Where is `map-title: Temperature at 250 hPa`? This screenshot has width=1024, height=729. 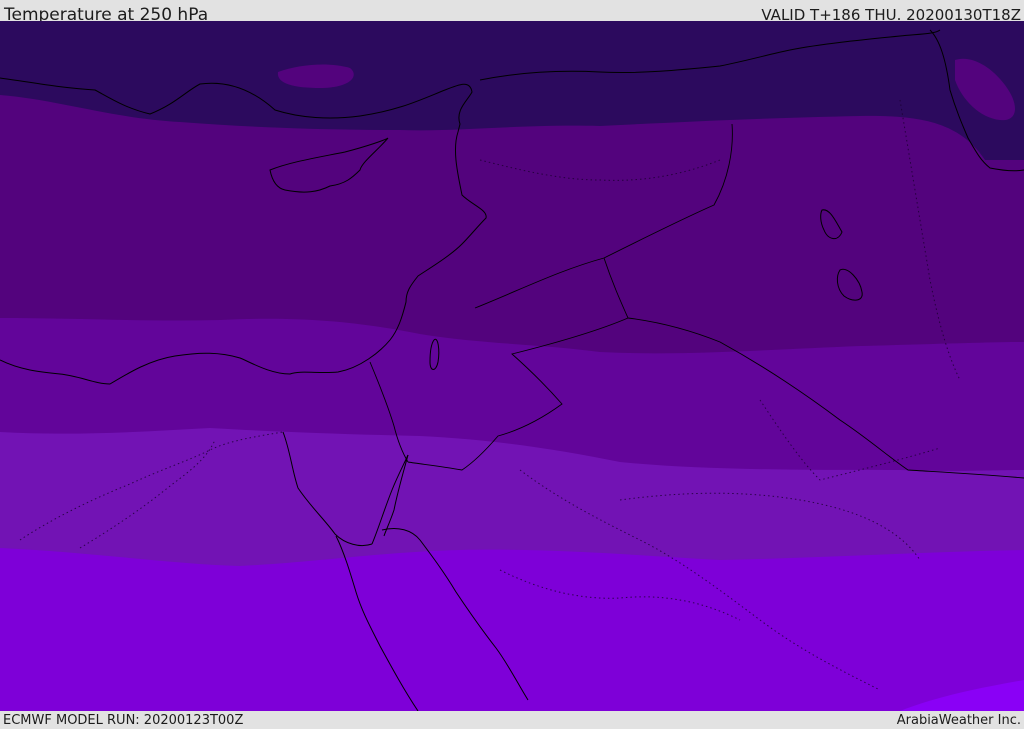 map-title: Temperature at 250 hPa is located at coordinates (106, 13).